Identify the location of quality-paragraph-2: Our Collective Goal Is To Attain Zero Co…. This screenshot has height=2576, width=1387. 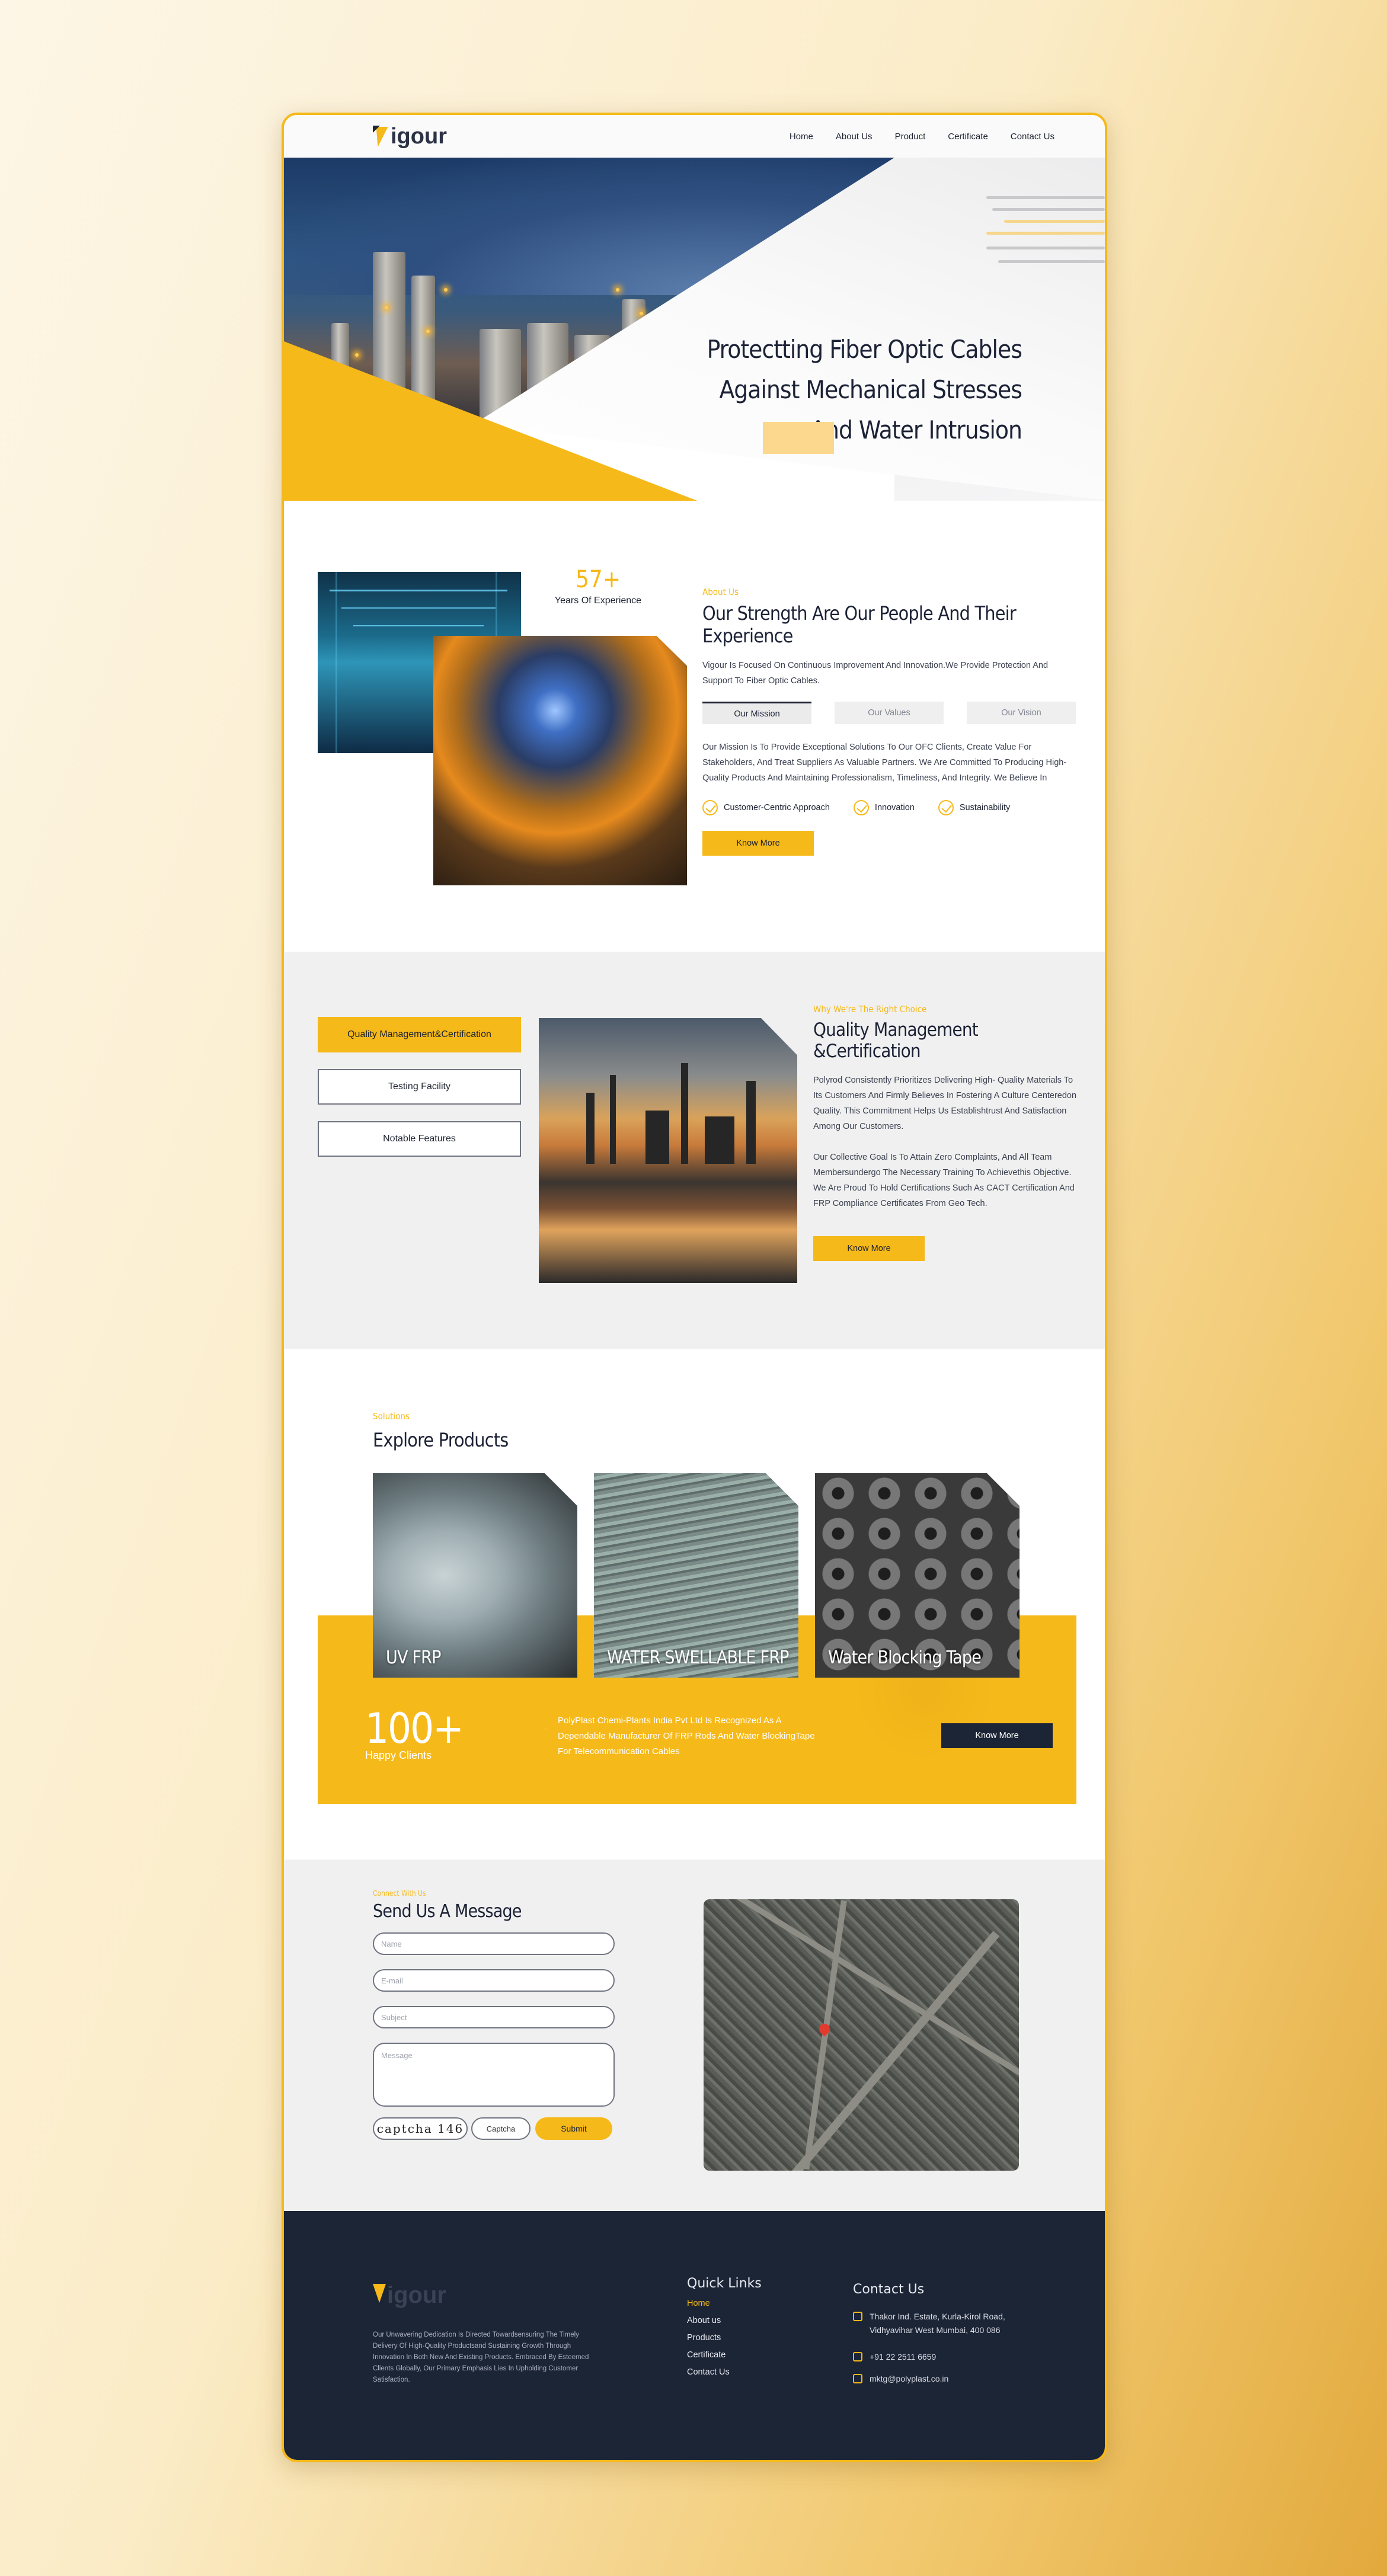
(944, 1180).